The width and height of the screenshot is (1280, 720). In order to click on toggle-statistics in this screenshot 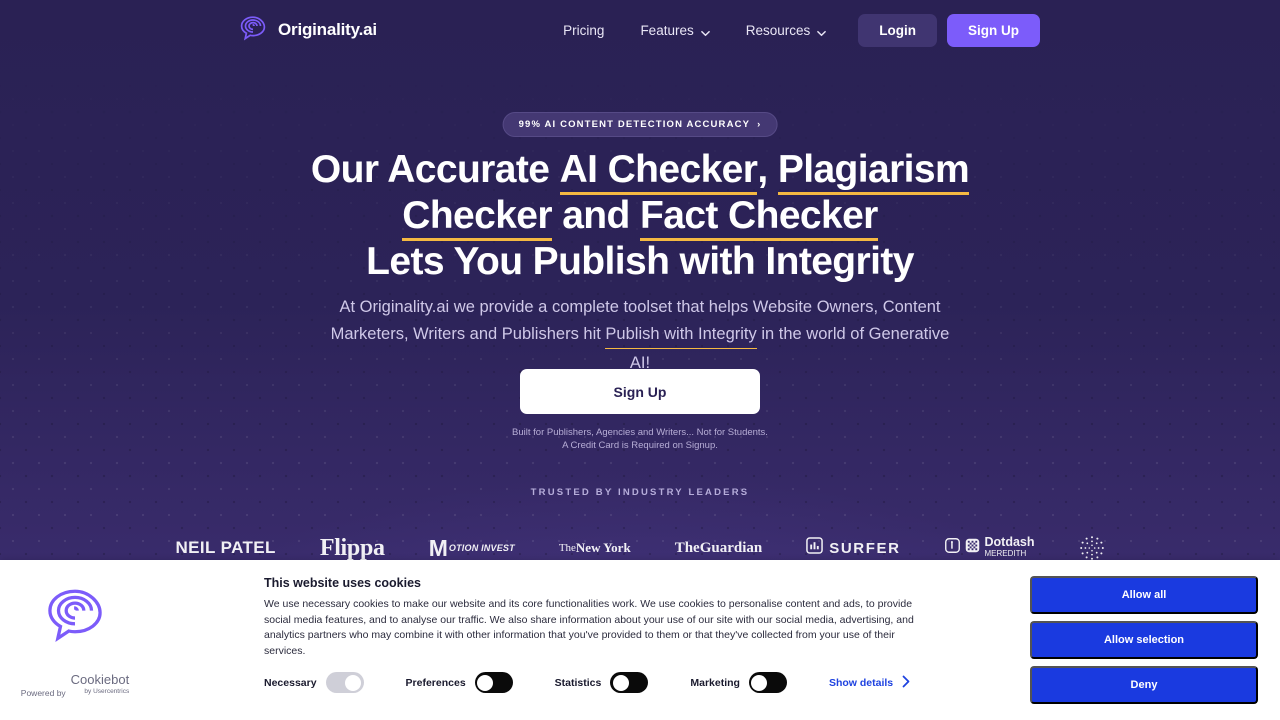, I will do `click(629, 682)`.